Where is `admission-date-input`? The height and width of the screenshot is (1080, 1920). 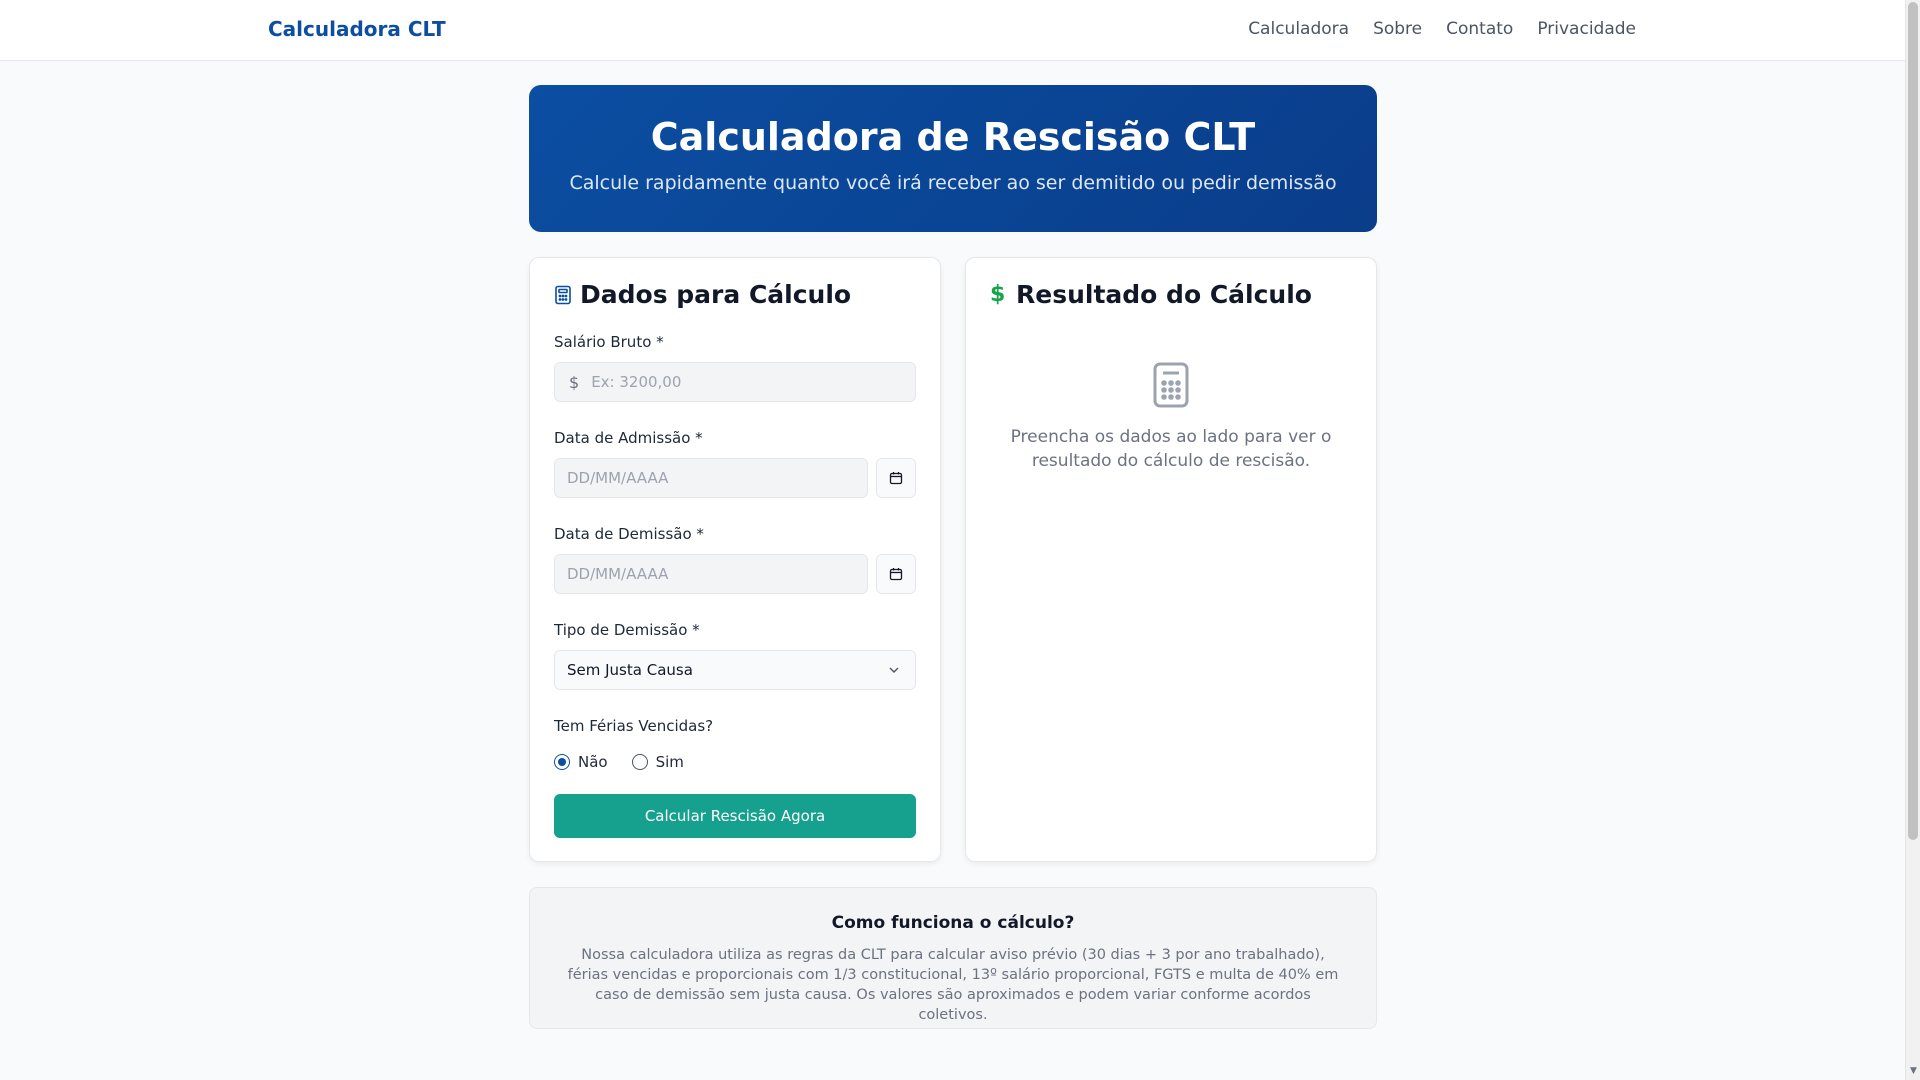
admission-date-input is located at coordinates (711, 478).